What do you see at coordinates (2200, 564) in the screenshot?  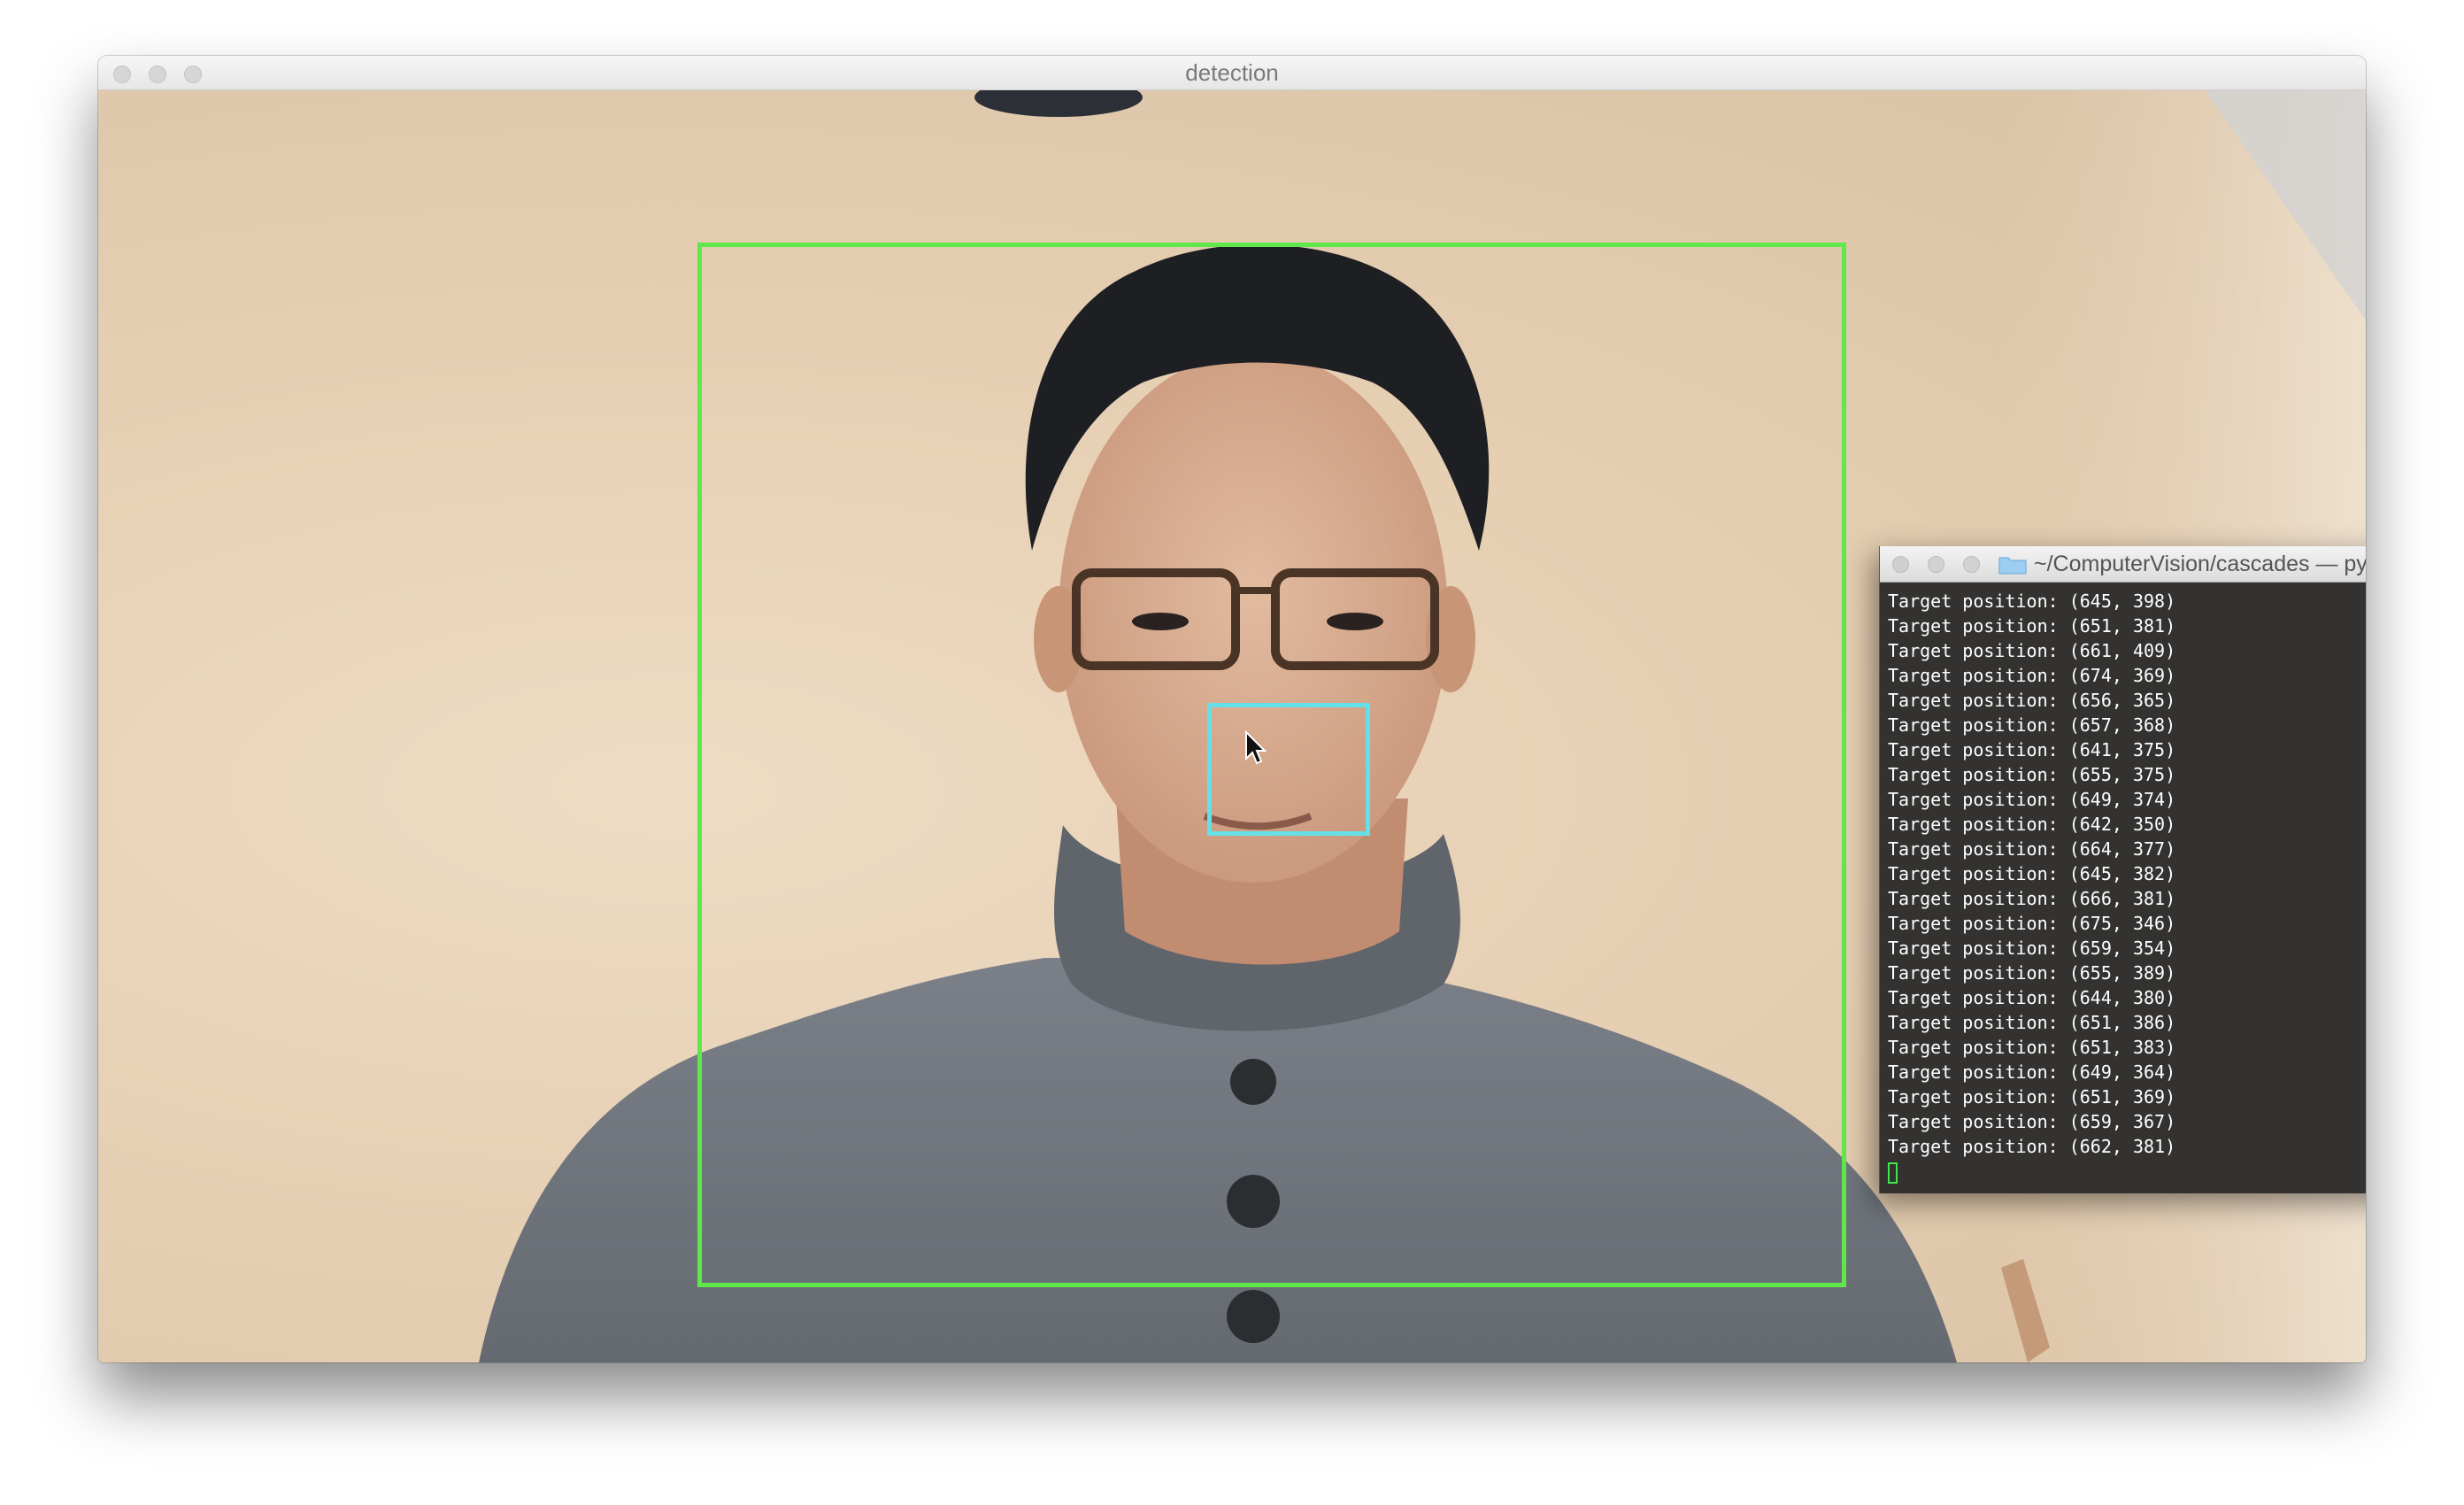 I see `terminal-title: ~/ComputerVision/cascades — python2.7` at bounding box center [2200, 564].